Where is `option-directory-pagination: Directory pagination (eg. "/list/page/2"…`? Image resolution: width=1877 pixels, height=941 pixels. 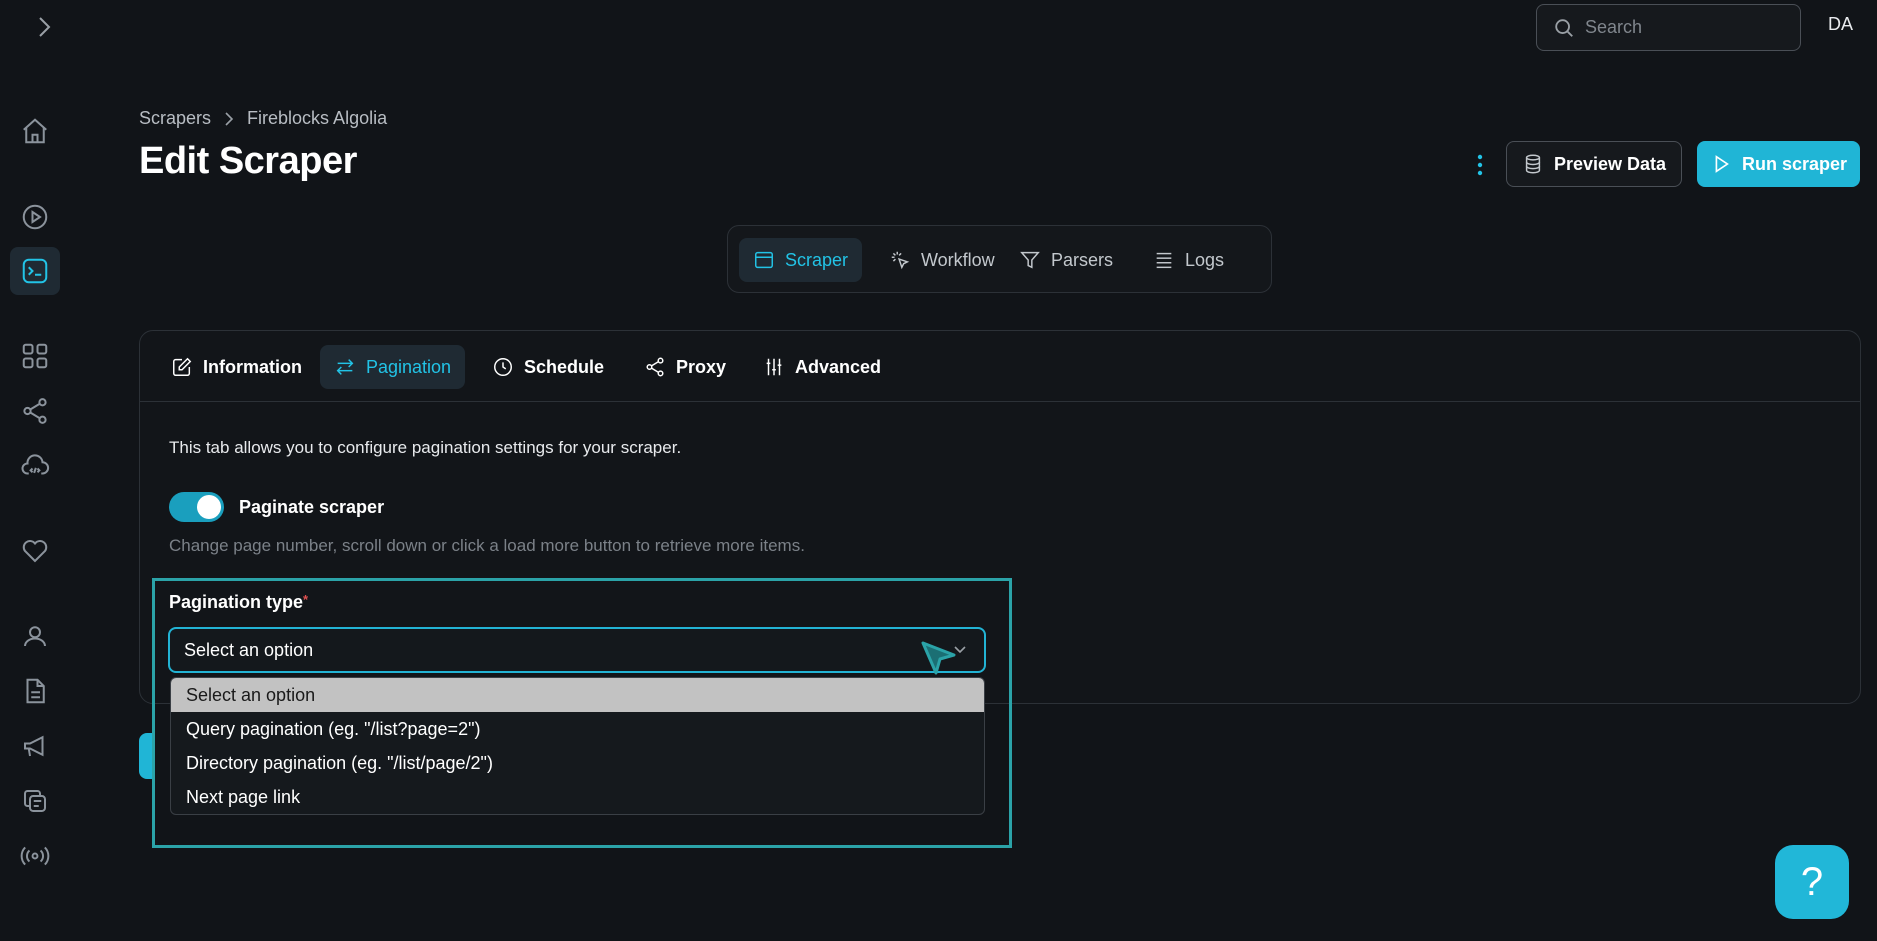
option-directory-pagination: Directory pagination (eg. "/list/page/2"… is located at coordinates (577, 763).